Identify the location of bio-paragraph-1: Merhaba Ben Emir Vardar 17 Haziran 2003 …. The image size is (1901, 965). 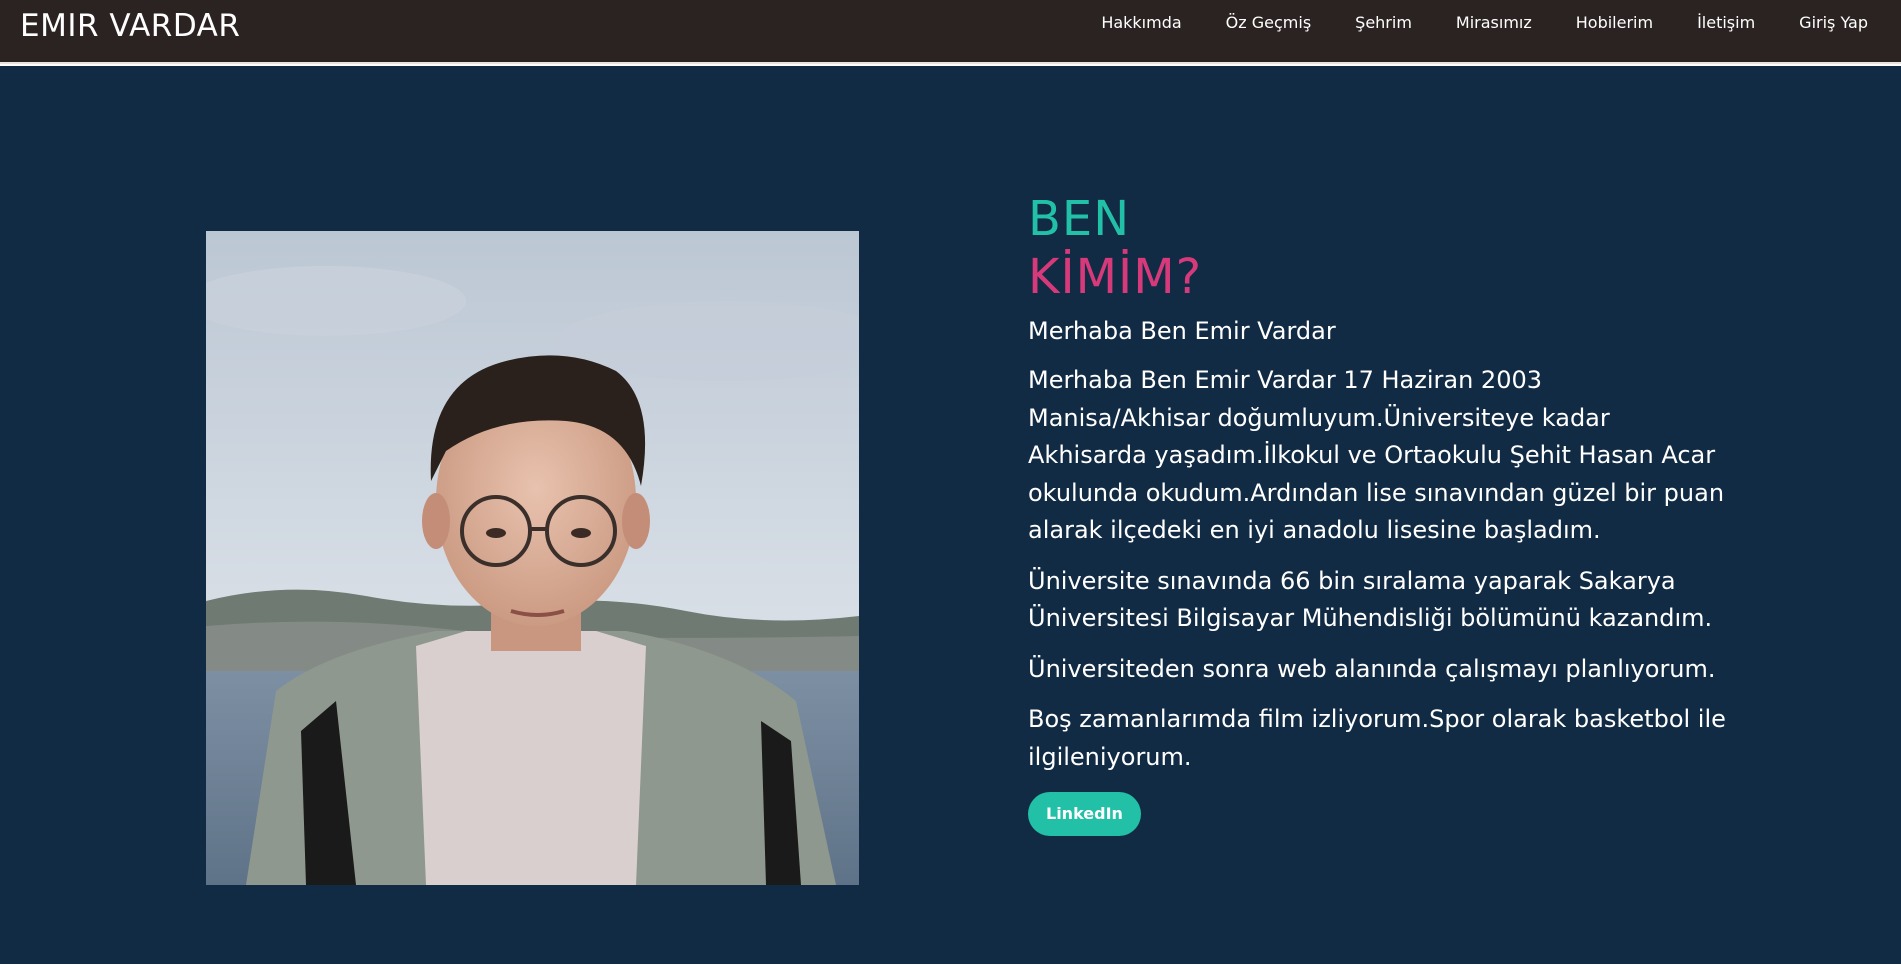
(1376, 455).